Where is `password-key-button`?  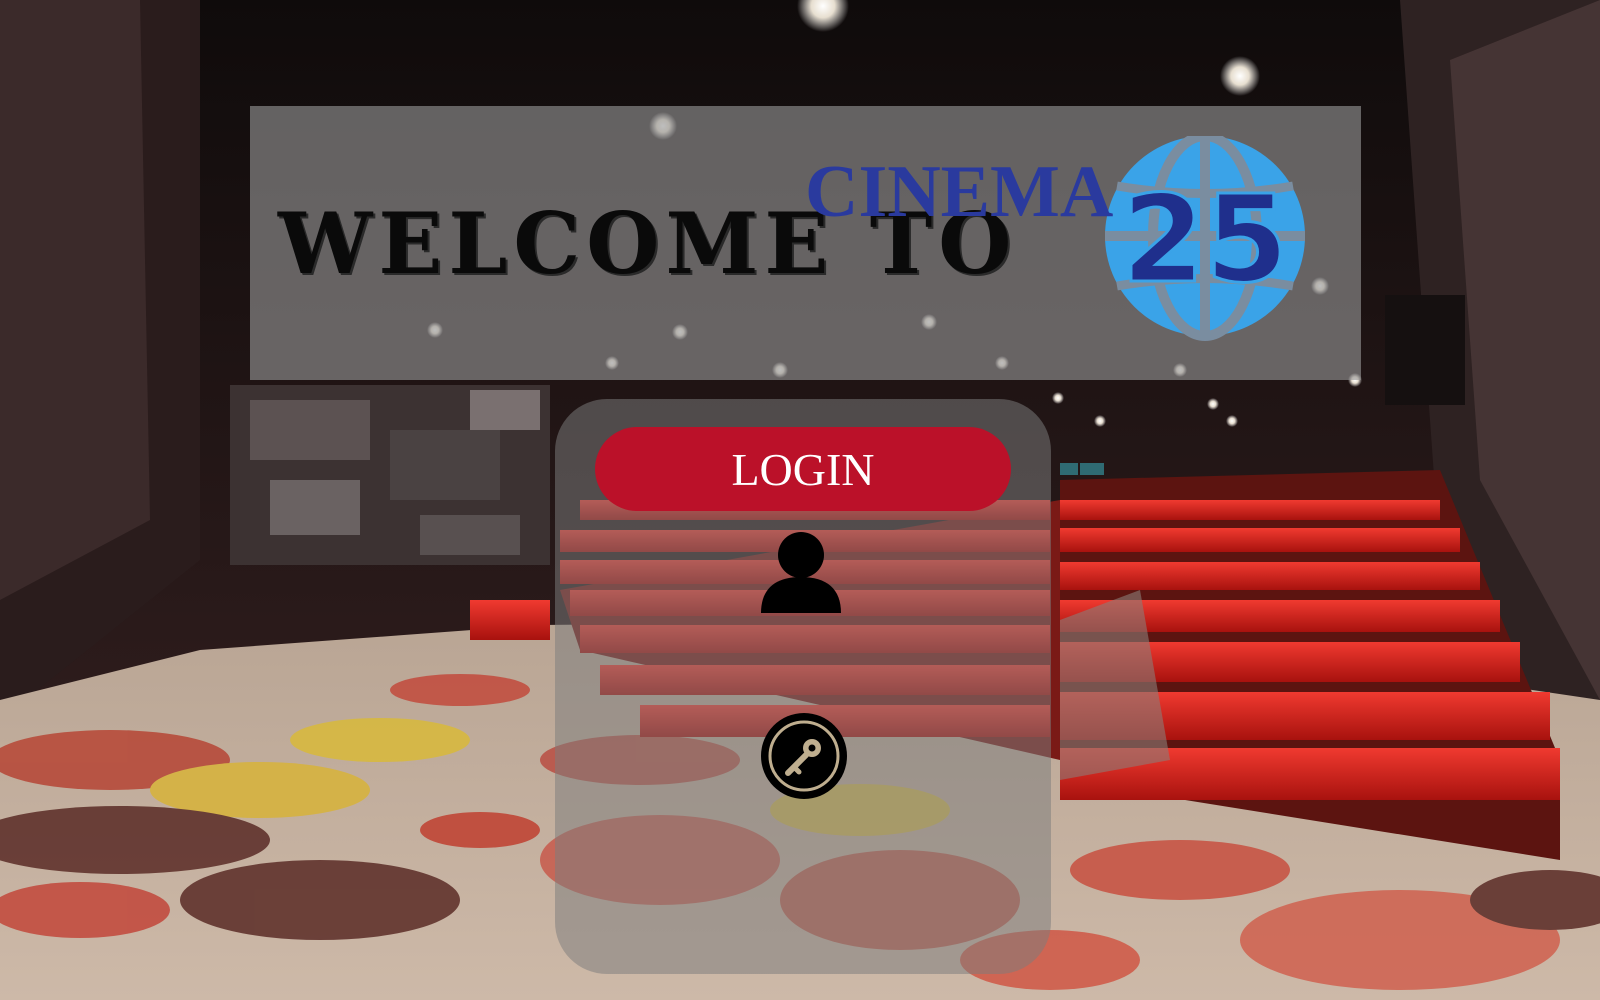 password-key-button is located at coordinates (804, 756).